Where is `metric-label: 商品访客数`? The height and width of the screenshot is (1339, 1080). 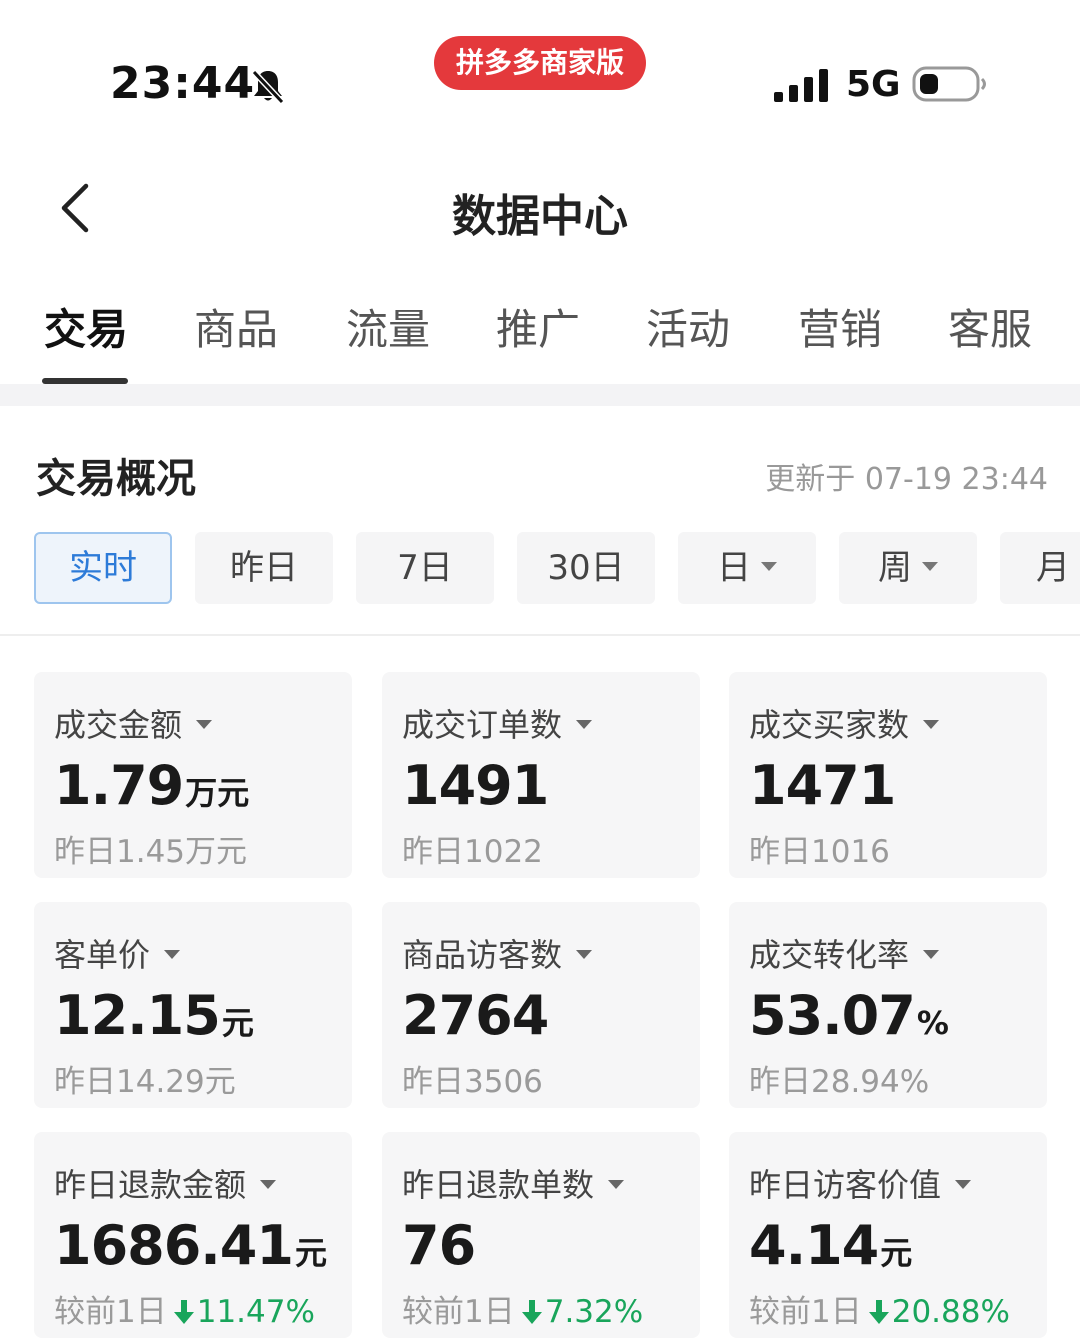
metric-label: 商品访客数 is located at coordinates (497, 953).